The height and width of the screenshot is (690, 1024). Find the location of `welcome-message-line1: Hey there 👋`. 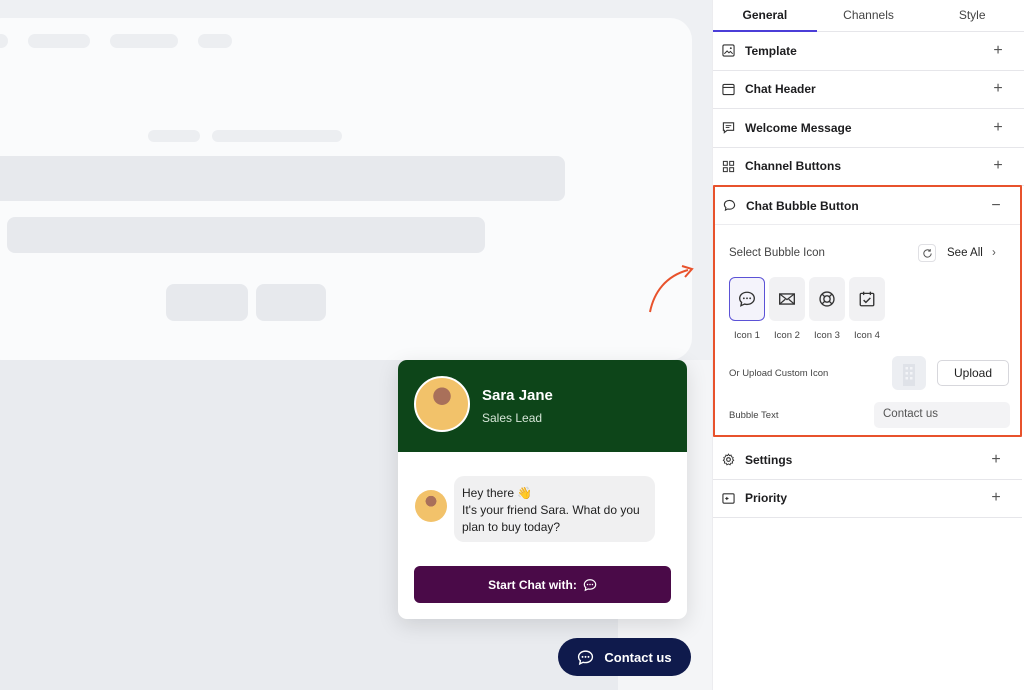

welcome-message-line1: Hey there 👋 is located at coordinates (497, 493).